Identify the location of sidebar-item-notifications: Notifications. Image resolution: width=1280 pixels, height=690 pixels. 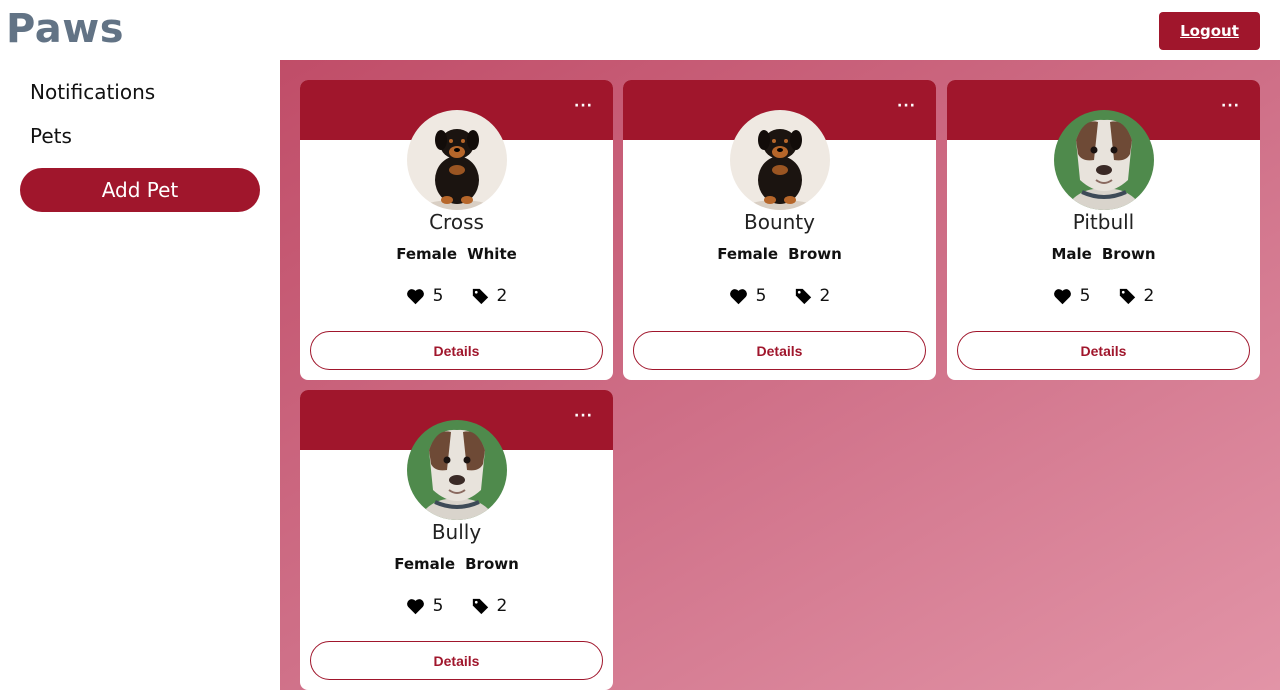
(92, 92).